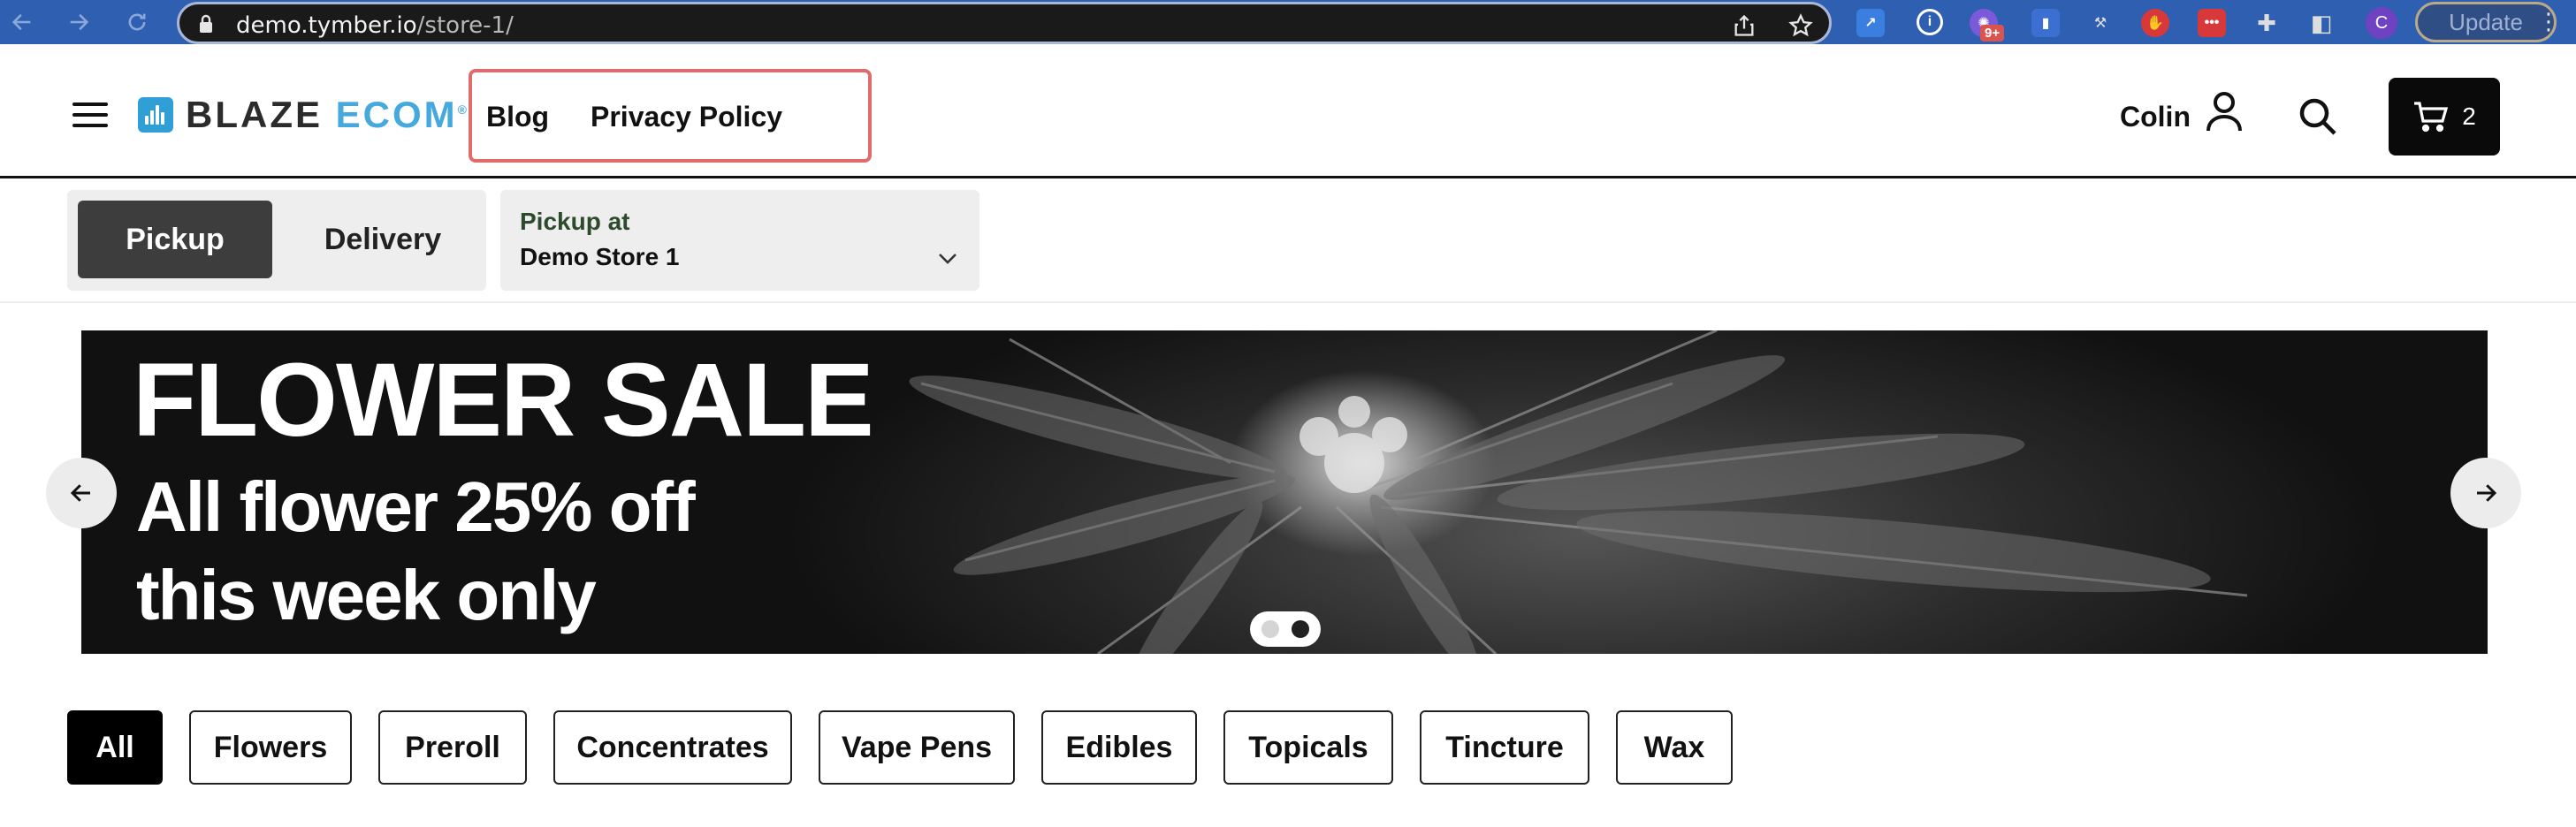 The width and height of the screenshot is (2576, 827). What do you see at coordinates (2100, 23) in the screenshot?
I see `extension-tools-icon: ⚒` at bounding box center [2100, 23].